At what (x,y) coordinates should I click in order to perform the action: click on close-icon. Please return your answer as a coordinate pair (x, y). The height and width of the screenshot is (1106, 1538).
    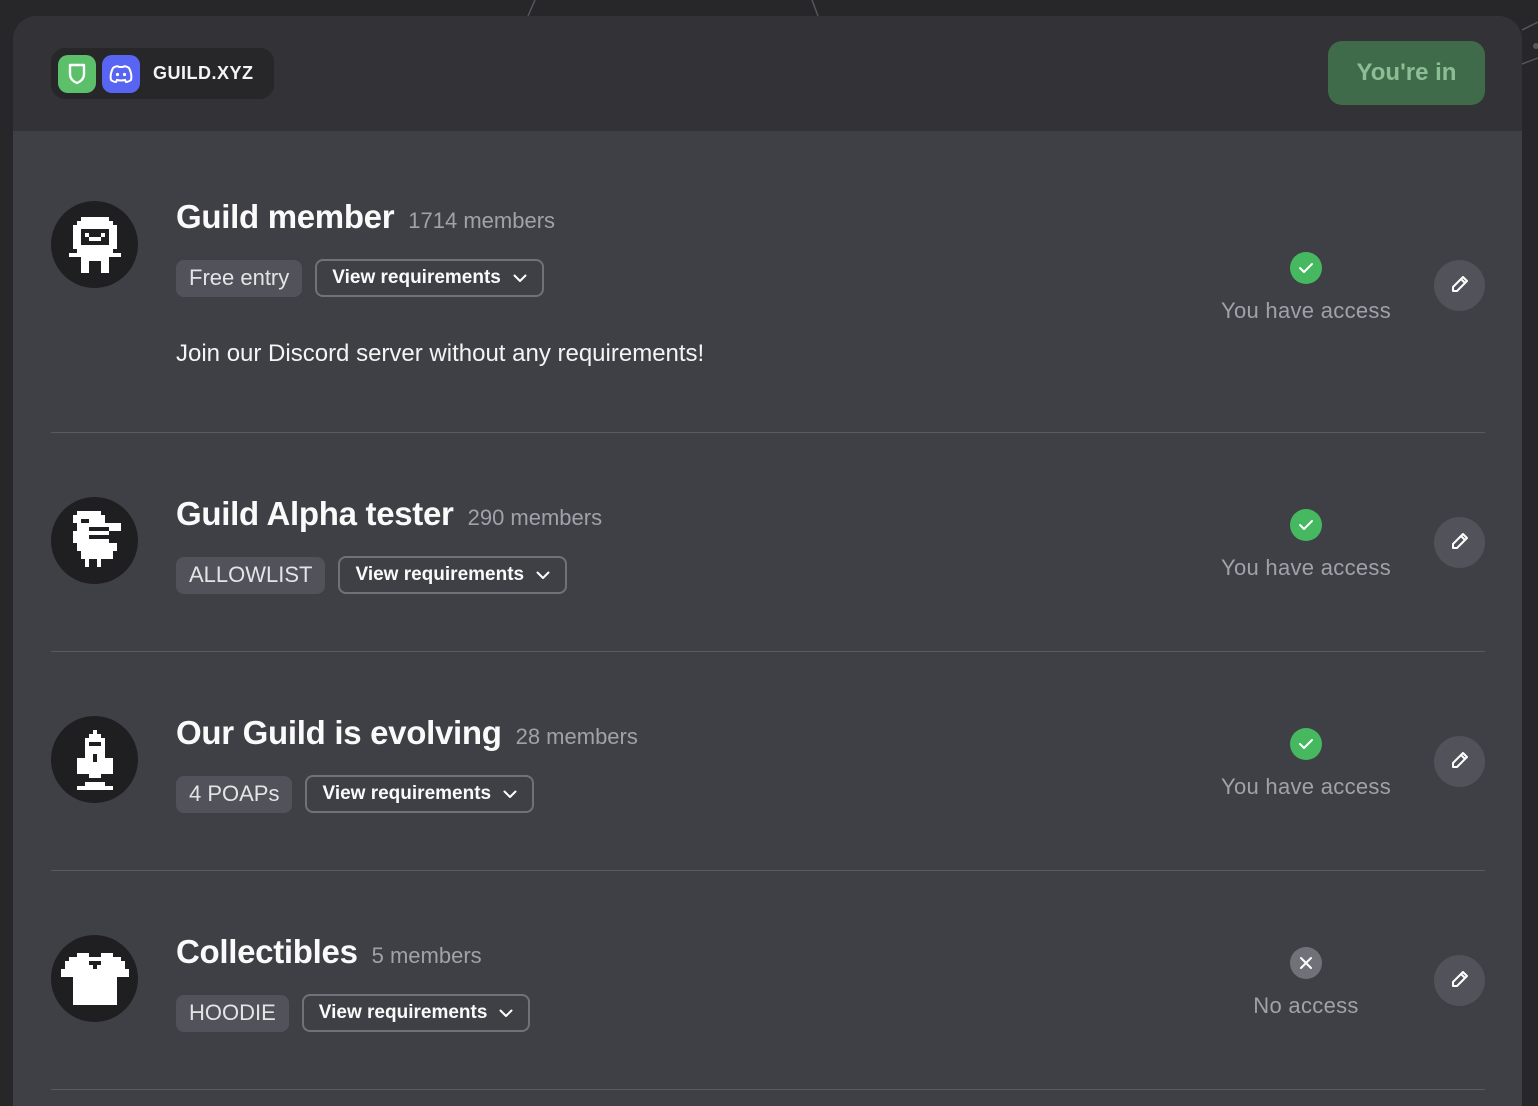
    Looking at the image, I should click on (1306, 963).